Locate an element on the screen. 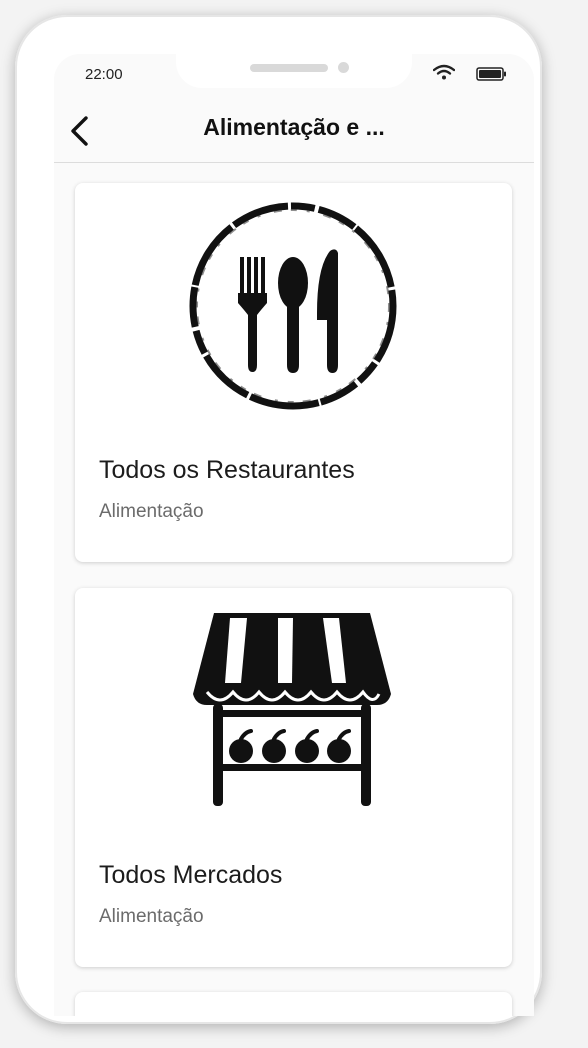  device-notch is located at coordinates (294, 71).